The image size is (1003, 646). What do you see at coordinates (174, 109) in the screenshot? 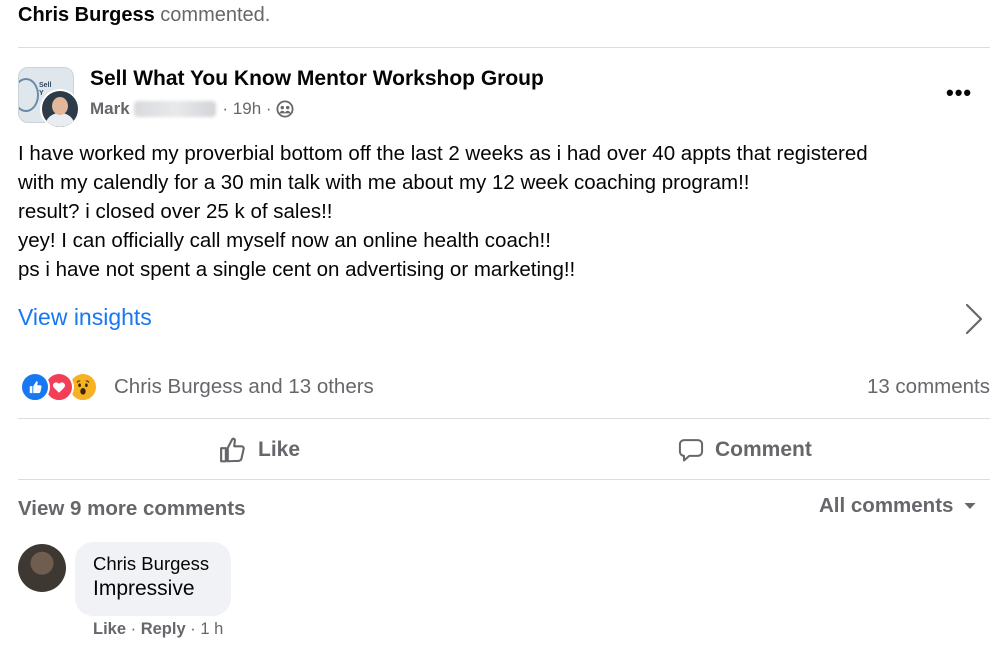
I see `redacted-name` at bounding box center [174, 109].